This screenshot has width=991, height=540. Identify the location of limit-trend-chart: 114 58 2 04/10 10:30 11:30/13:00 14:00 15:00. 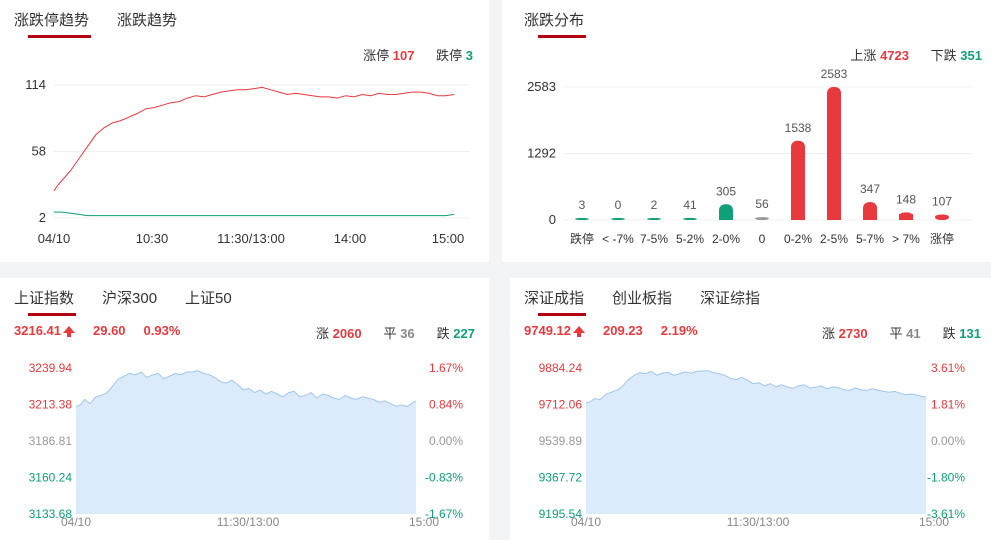
(247, 161).